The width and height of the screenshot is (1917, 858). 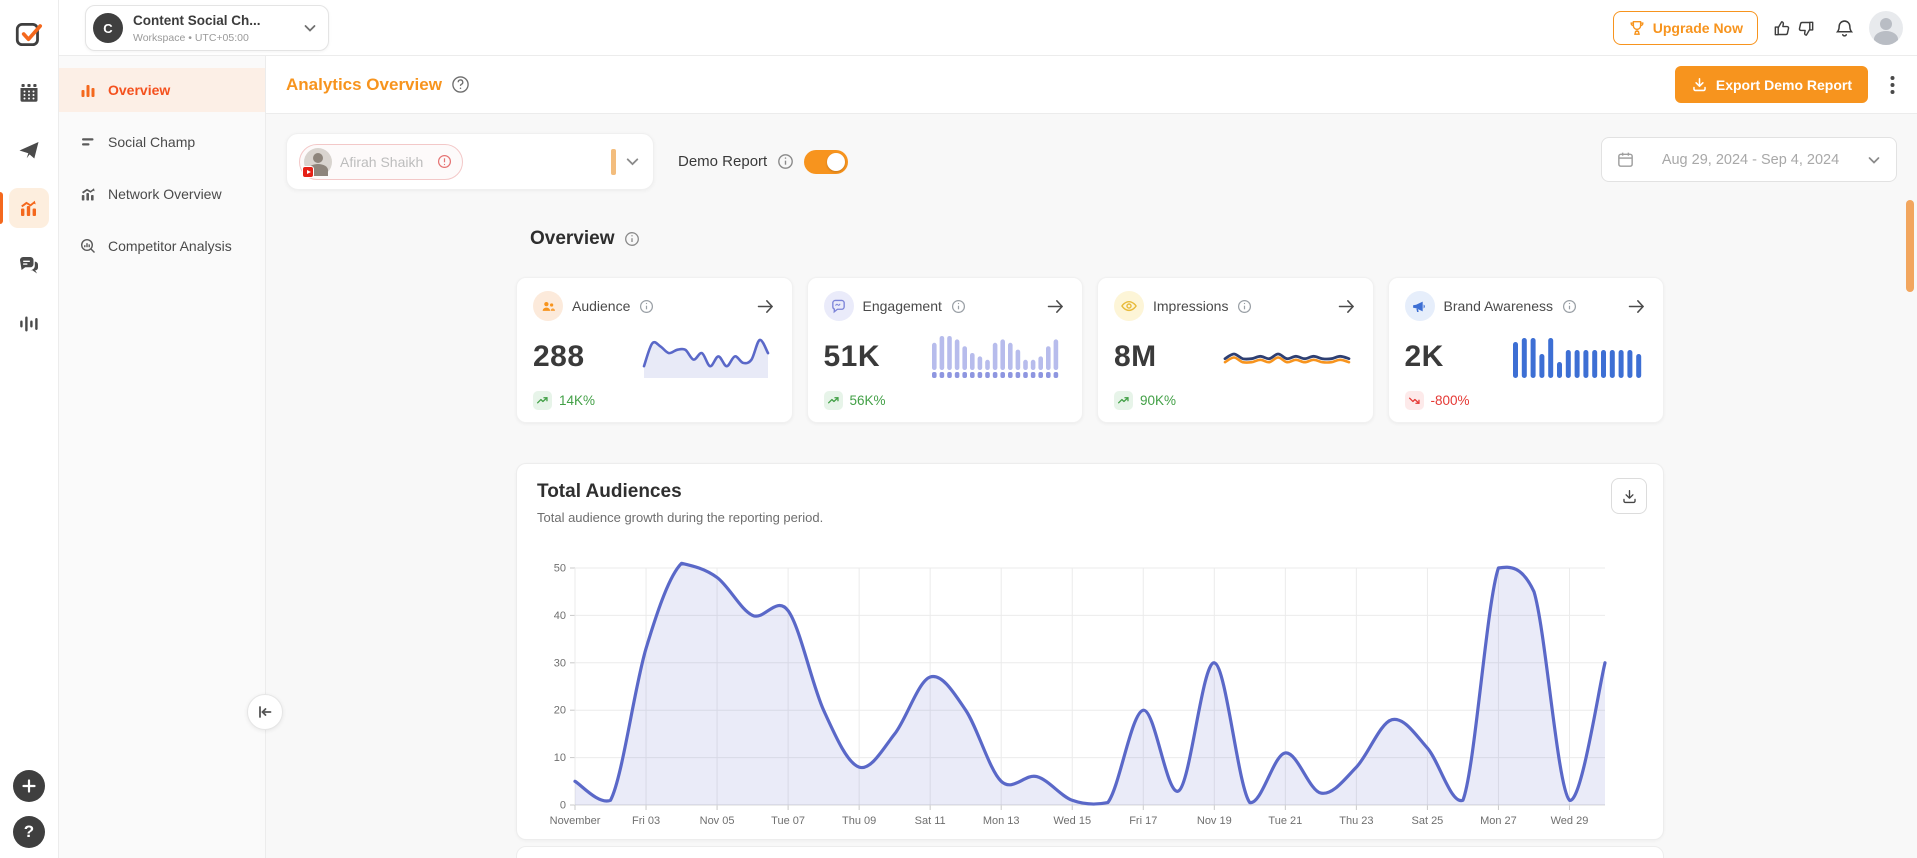 I want to click on text-cursor, so click(x=613, y=161).